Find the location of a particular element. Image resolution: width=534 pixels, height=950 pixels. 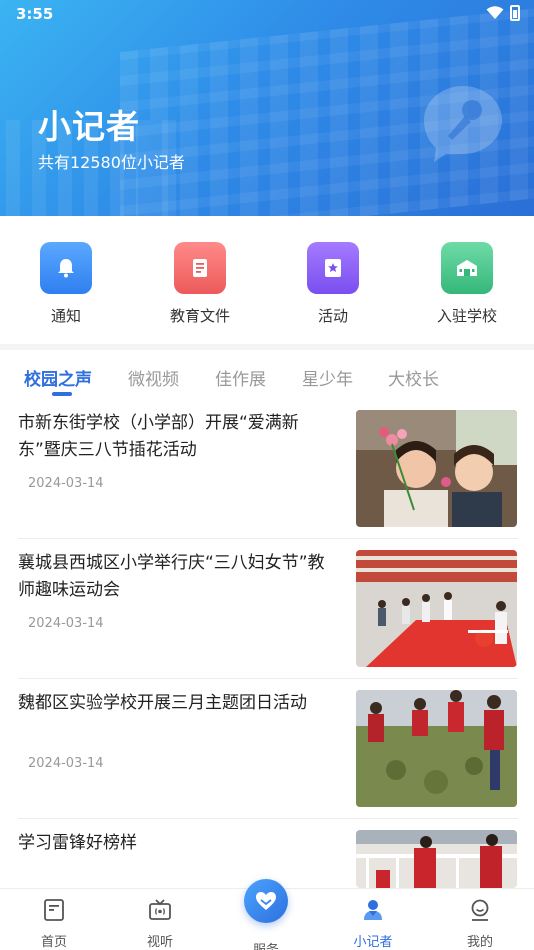

nav-reporter: 小记者 is located at coordinates (373, 923).